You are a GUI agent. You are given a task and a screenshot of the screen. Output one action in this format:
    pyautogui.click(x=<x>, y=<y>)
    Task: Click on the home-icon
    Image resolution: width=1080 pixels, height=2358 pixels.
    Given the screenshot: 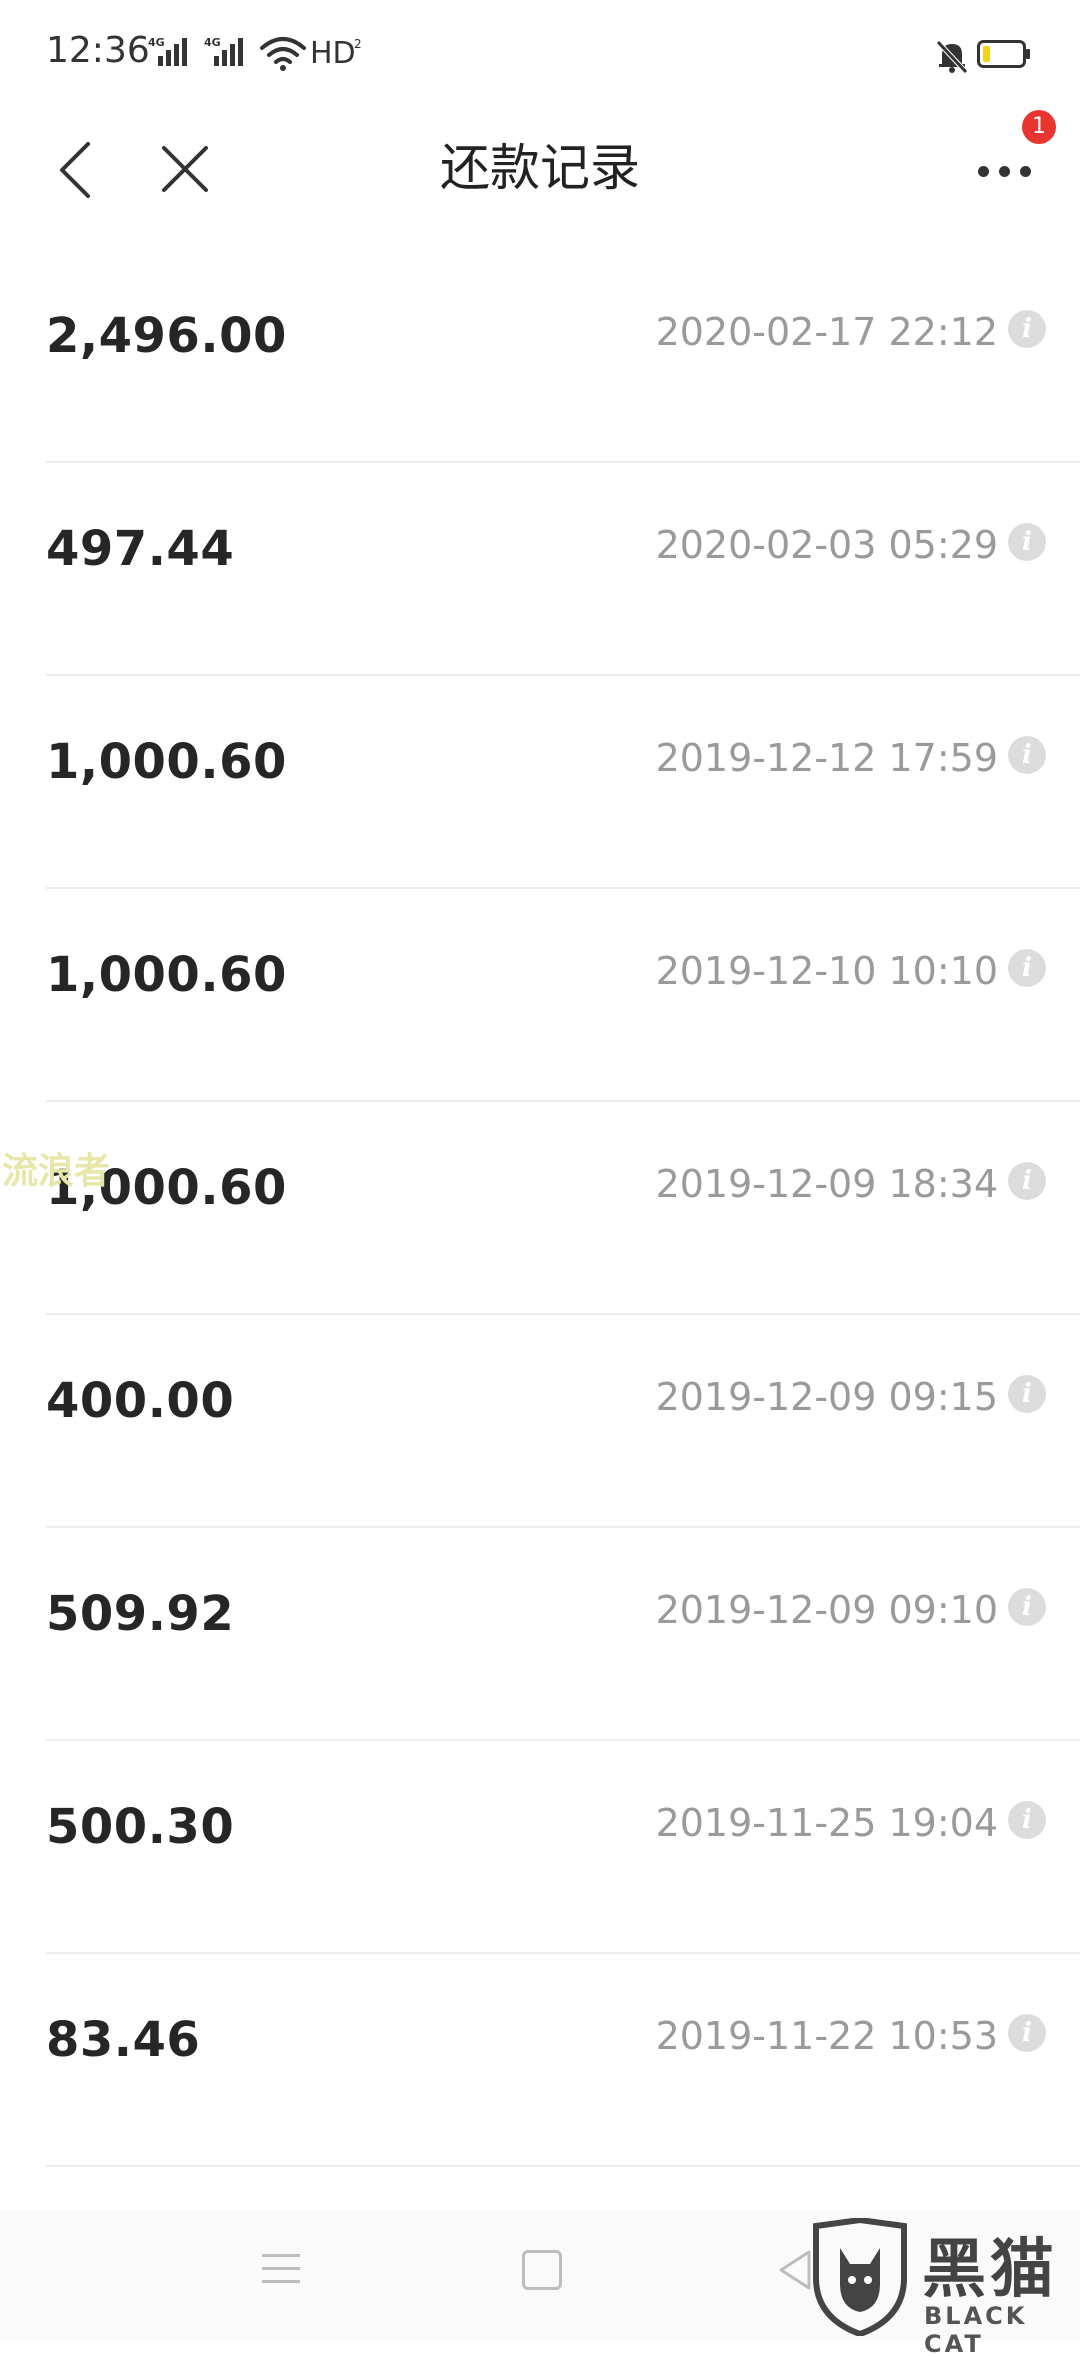 What is the action you would take?
    pyautogui.click(x=542, y=2270)
    